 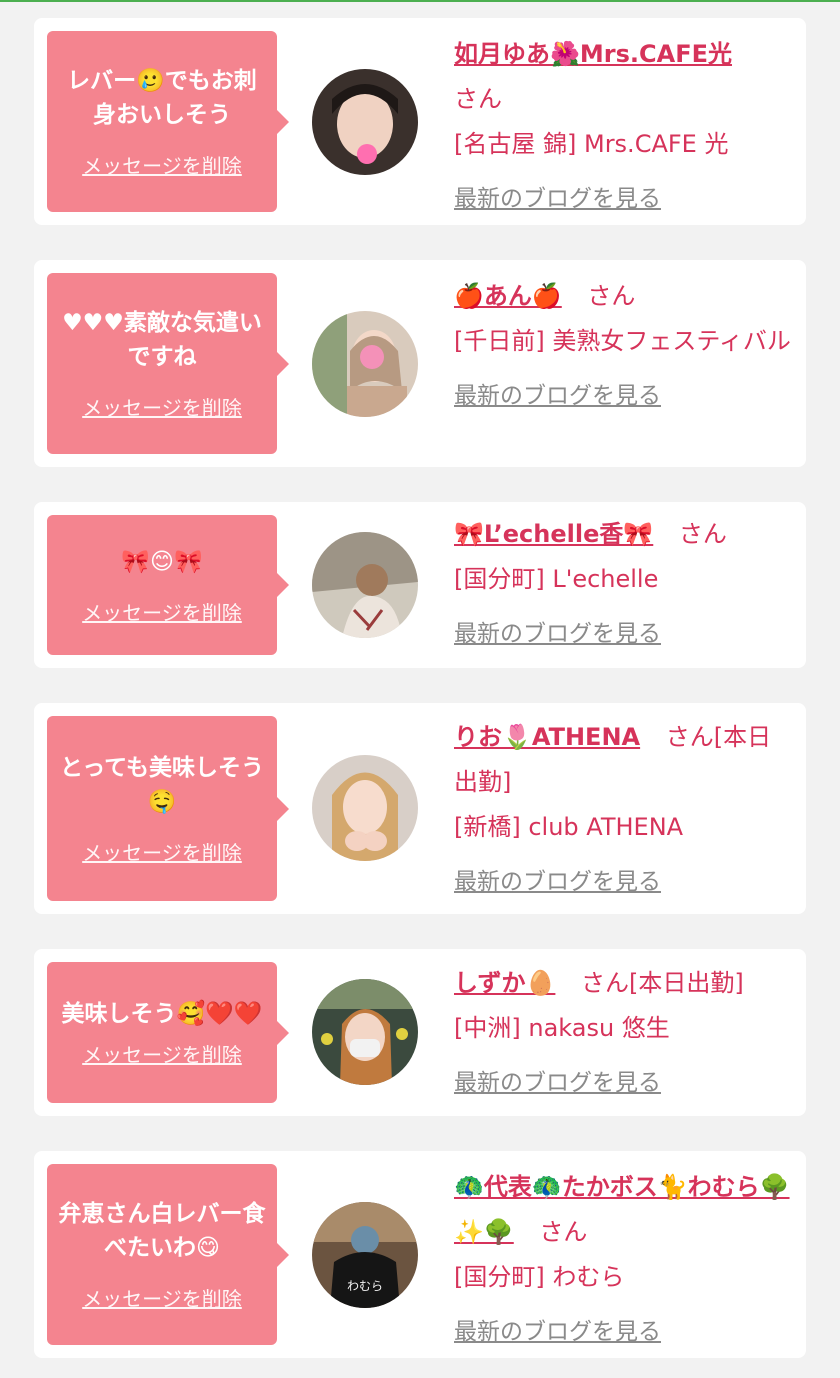 What do you see at coordinates (562, 1028) in the screenshot?
I see `shop-label: [中洲] nakasu 悠生` at bounding box center [562, 1028].